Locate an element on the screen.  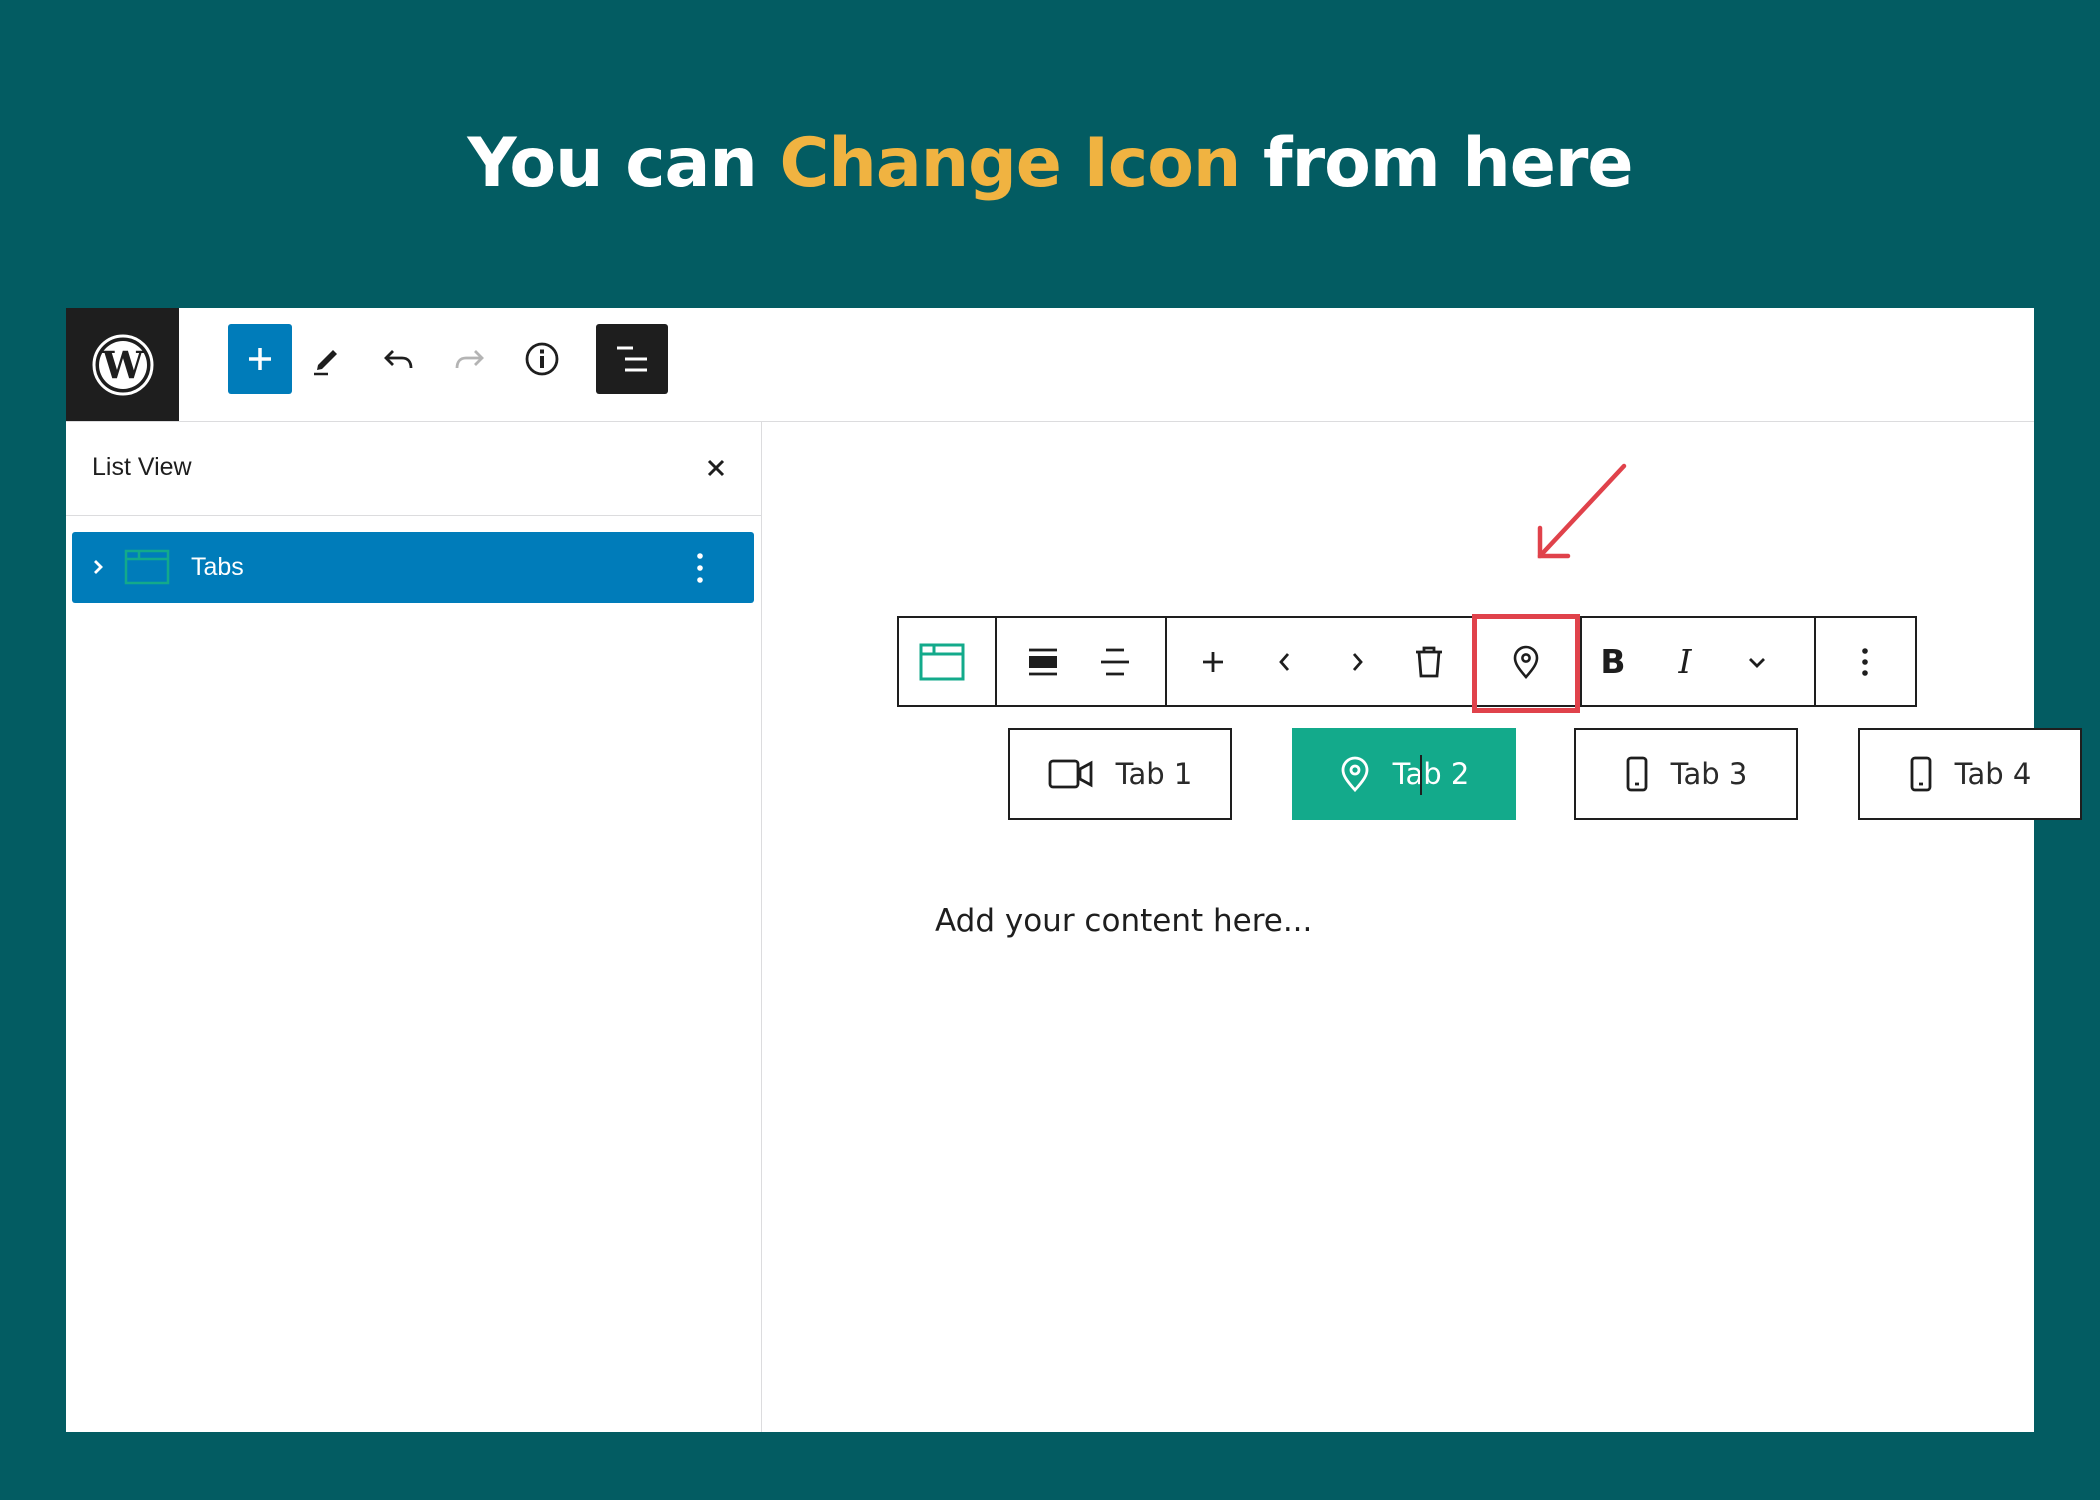
justify-button is located at coordinates (1043, 661).